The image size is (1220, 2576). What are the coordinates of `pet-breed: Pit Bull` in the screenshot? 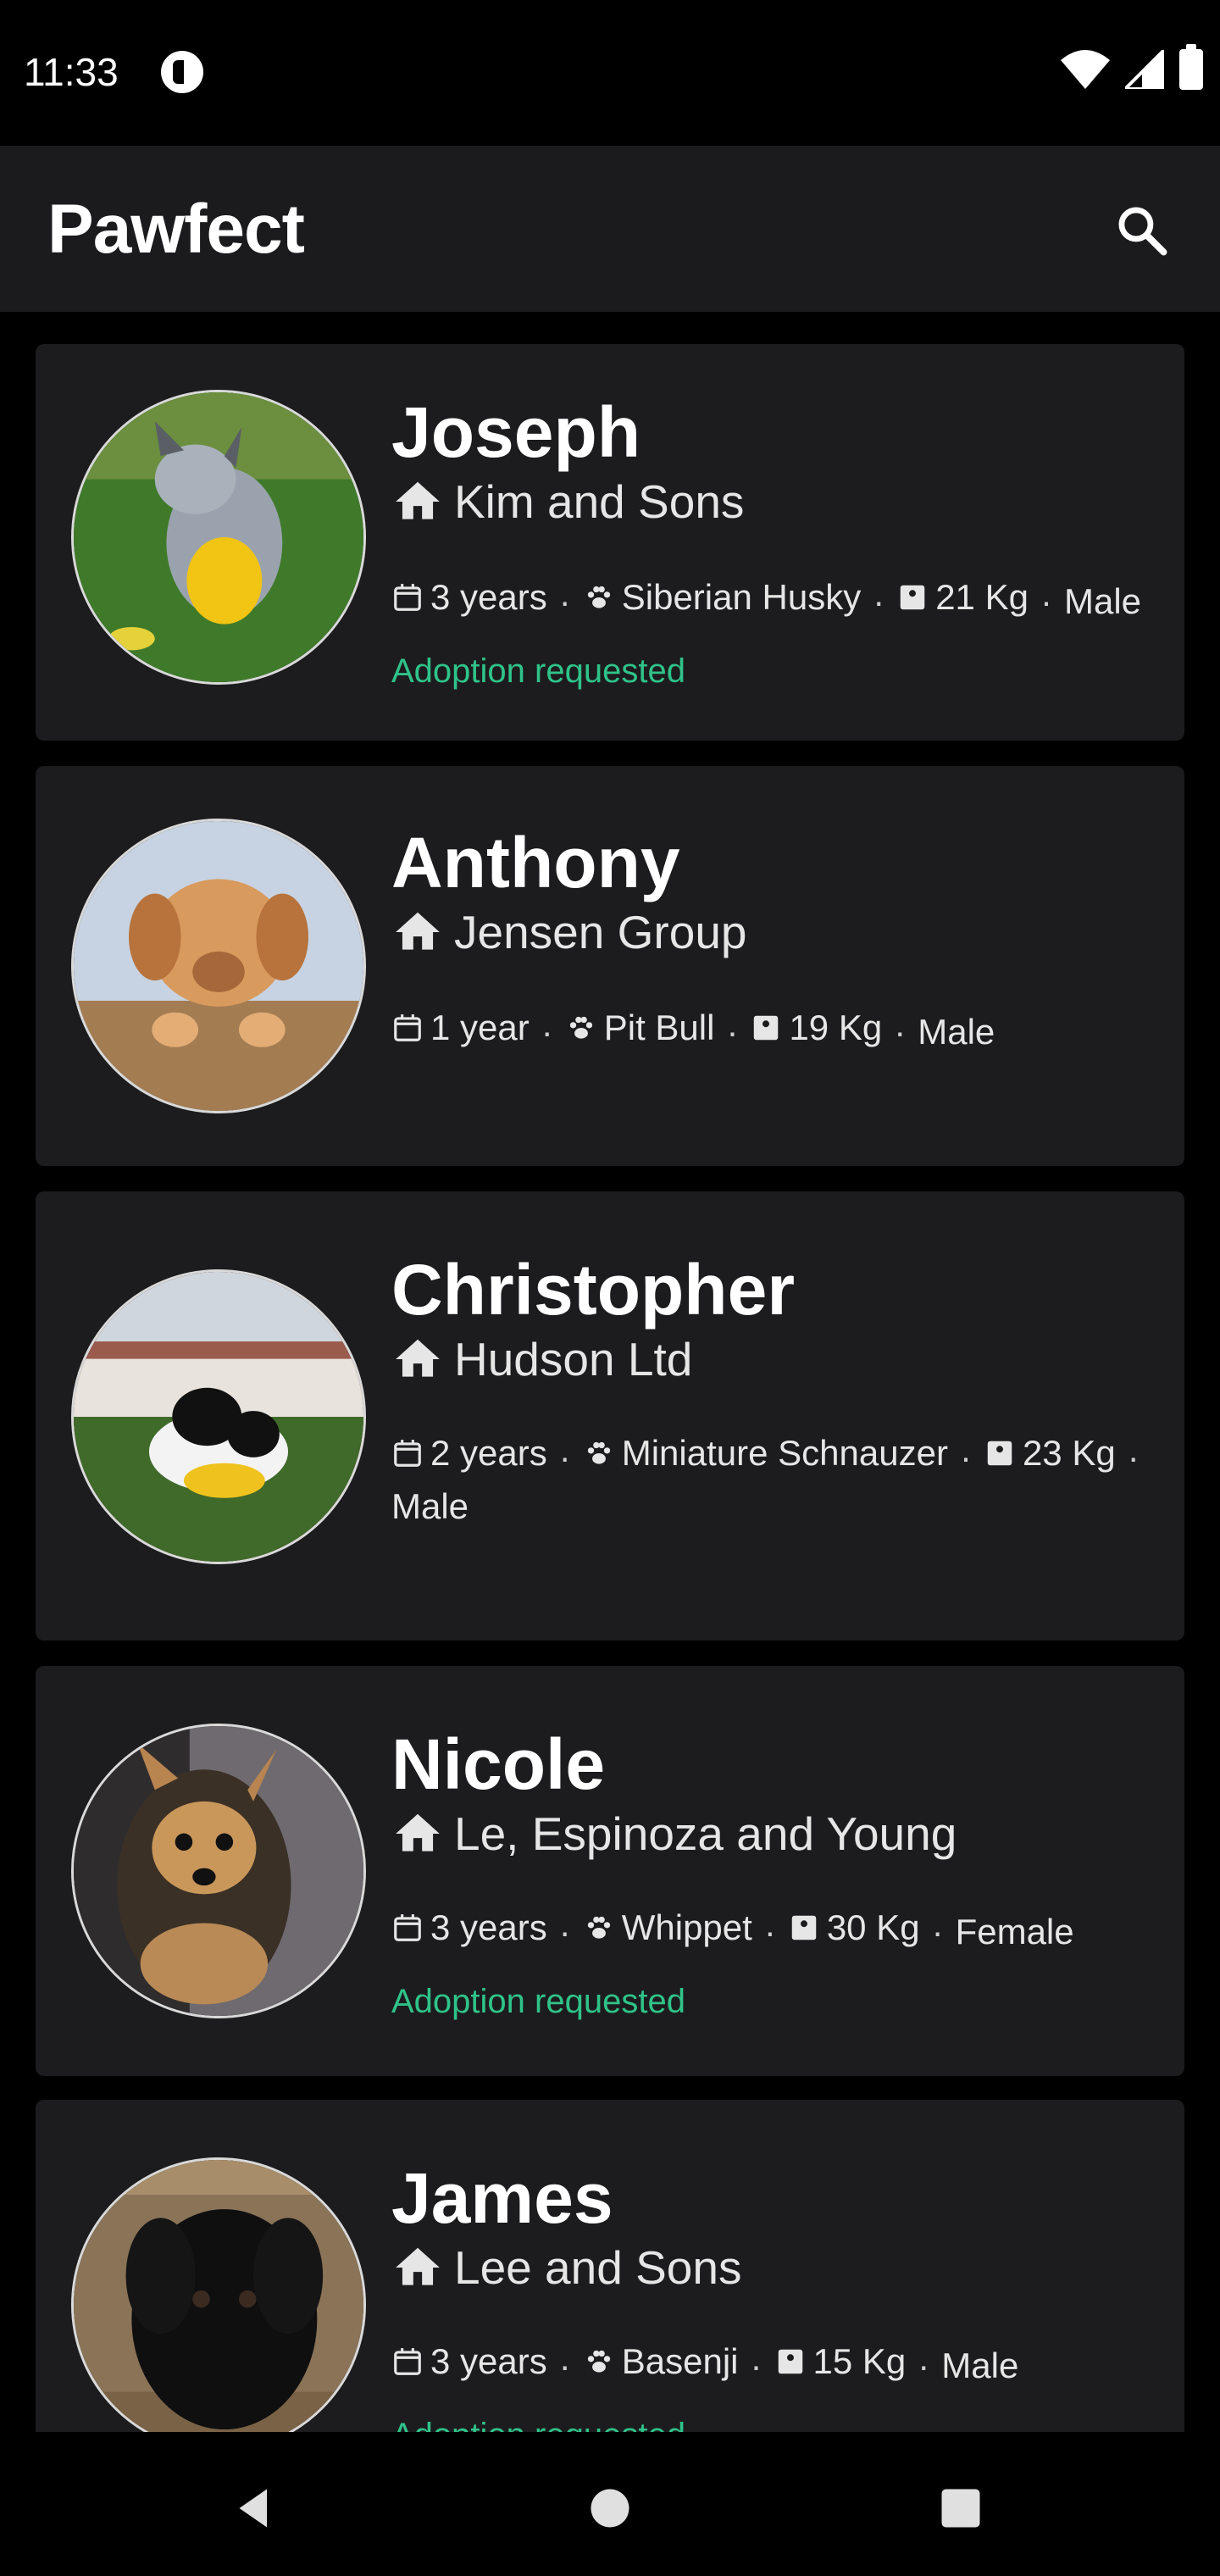 It's located at (659, 1027).